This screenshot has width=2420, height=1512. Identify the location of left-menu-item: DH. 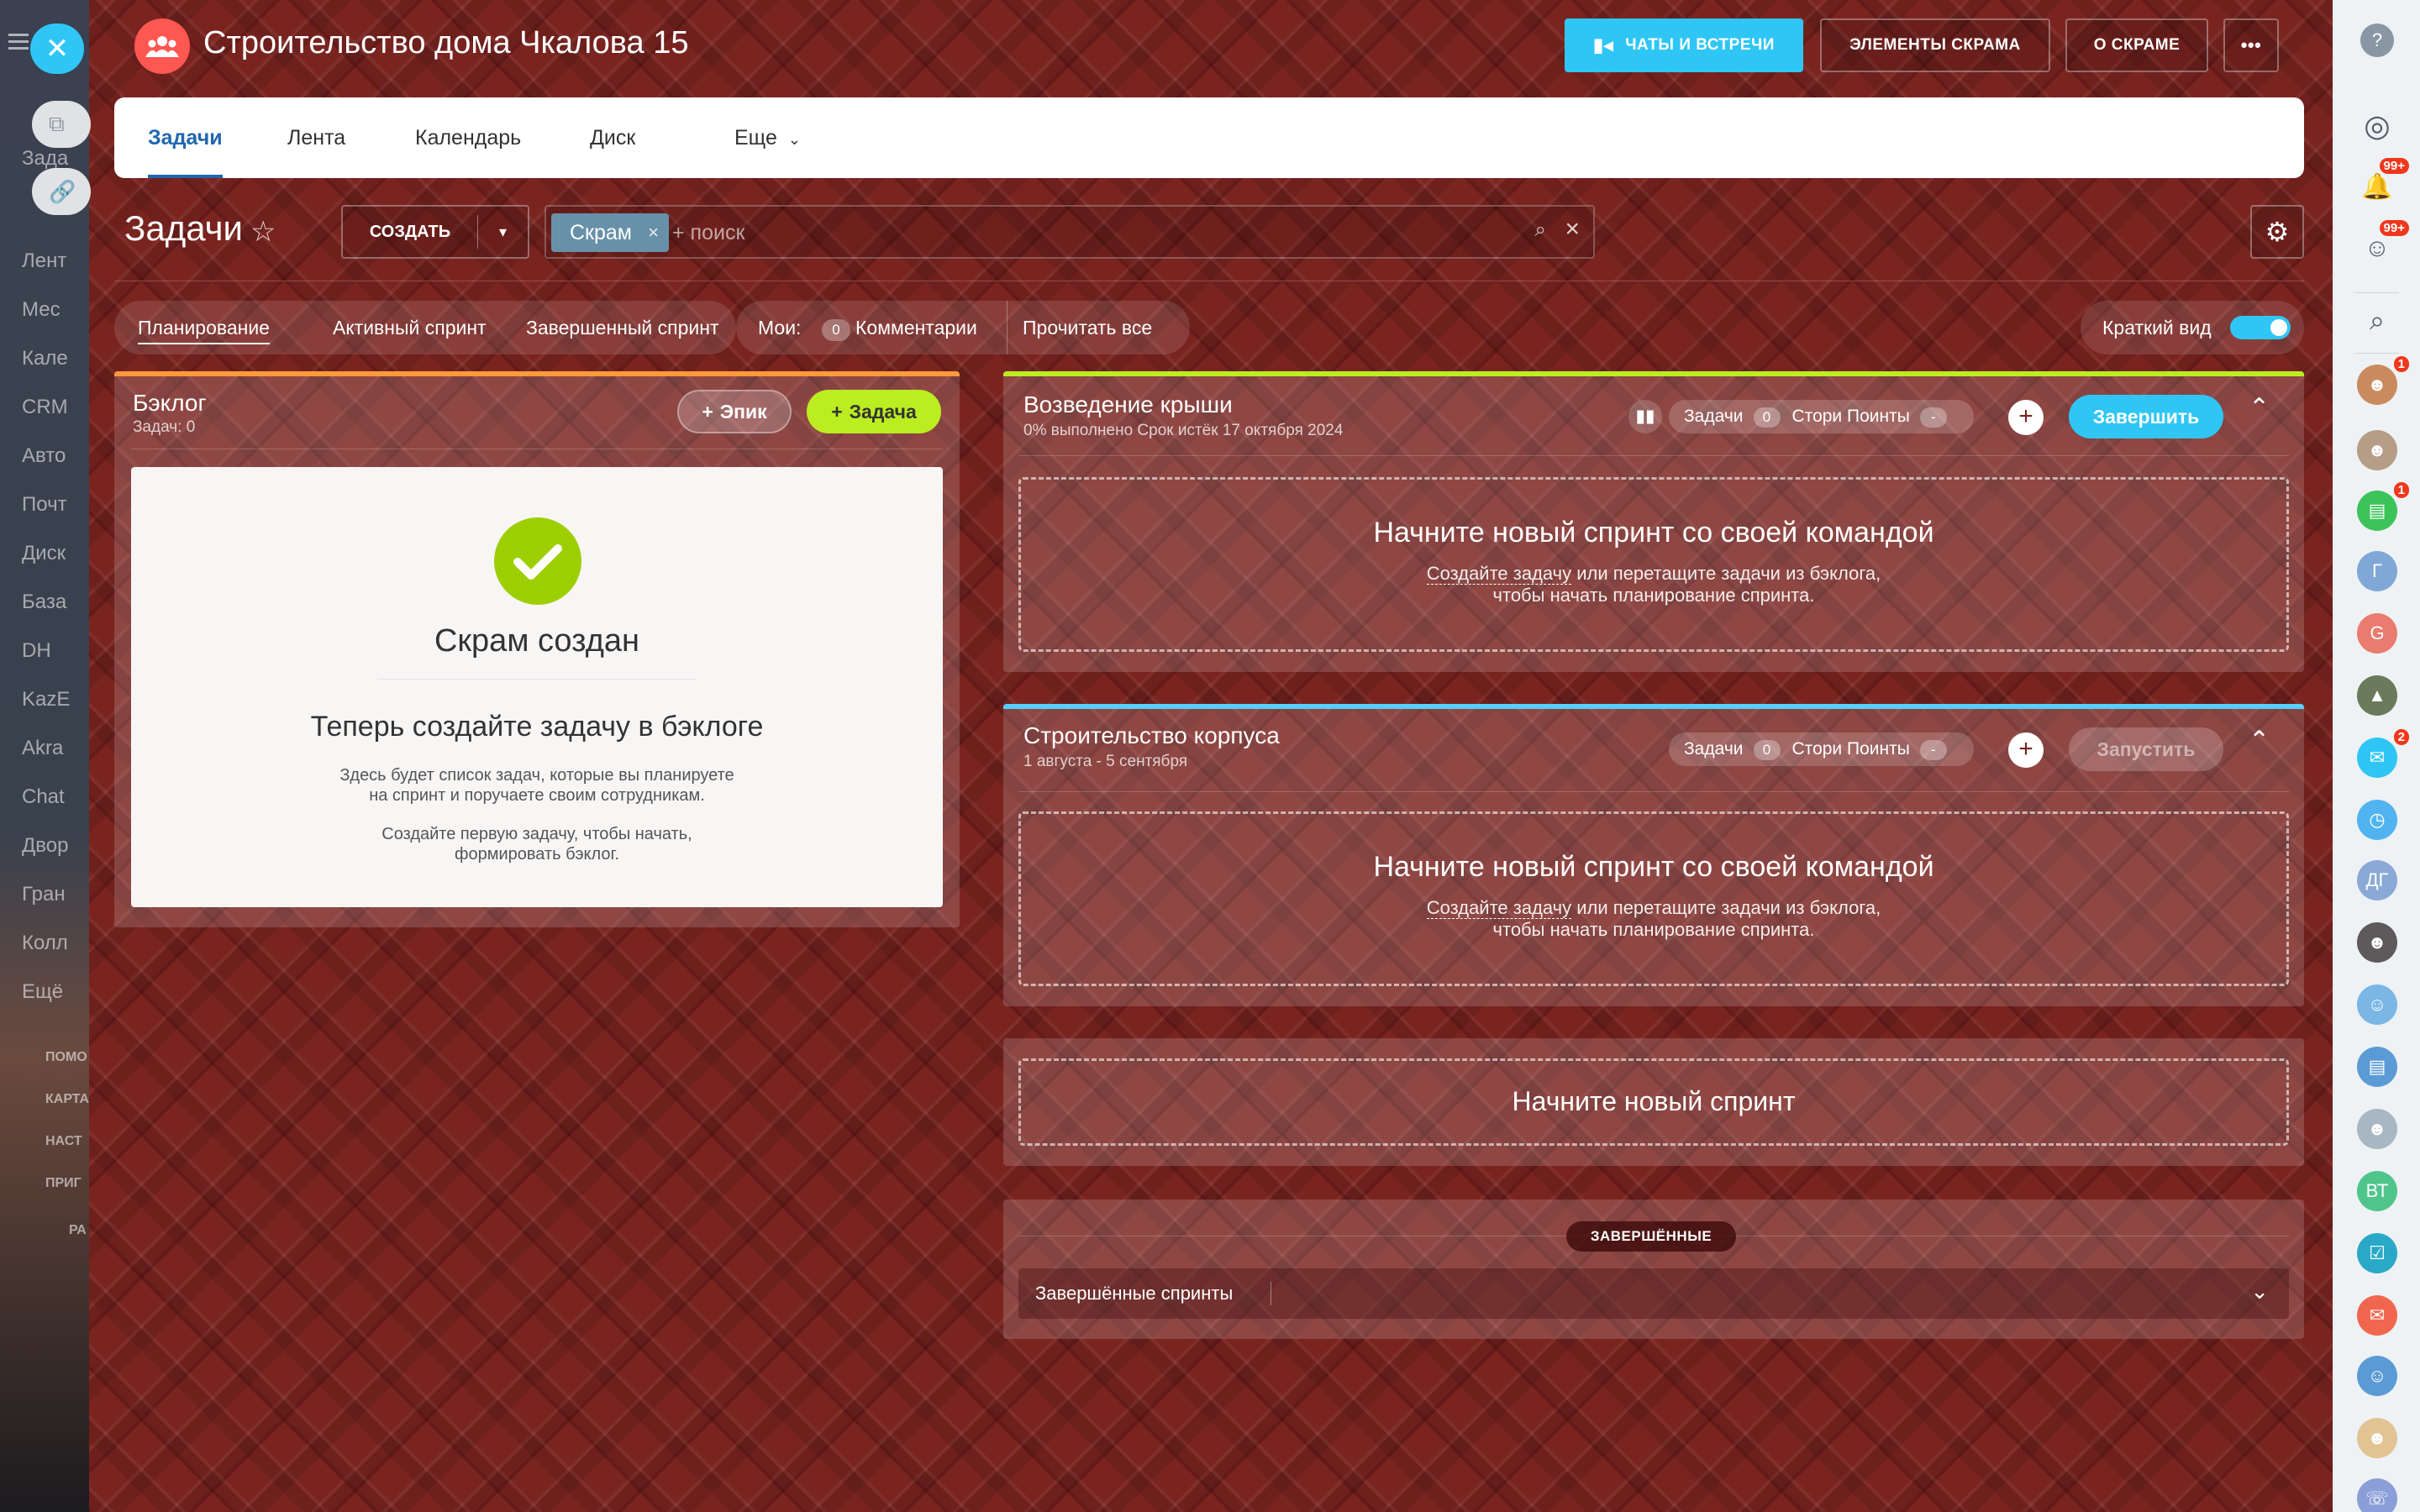
(55, 651).